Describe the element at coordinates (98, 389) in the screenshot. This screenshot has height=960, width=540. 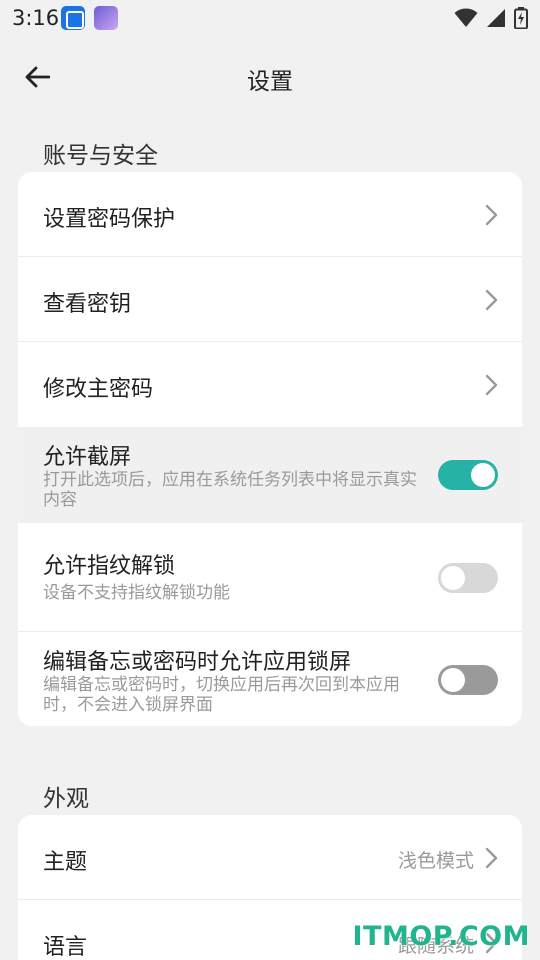
I see `row-title: 修改主密码` at that location.